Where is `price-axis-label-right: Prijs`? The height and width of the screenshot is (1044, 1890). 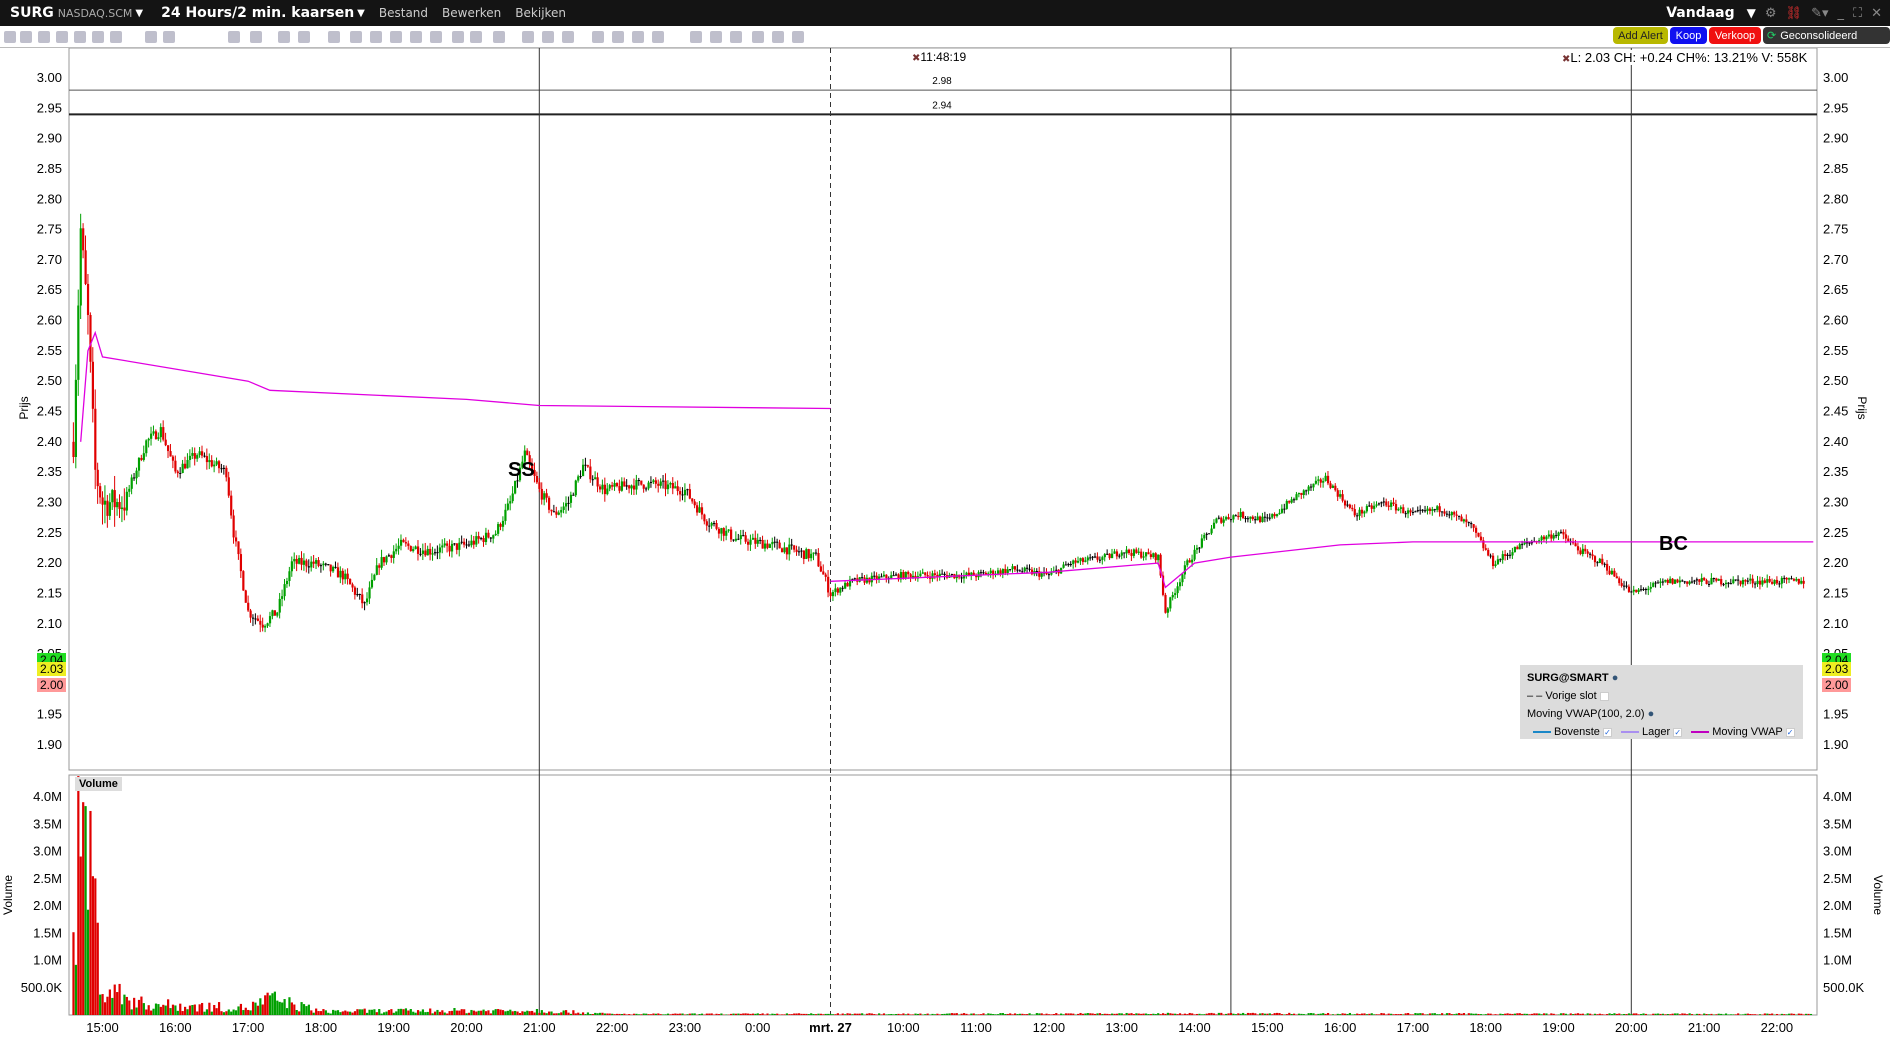 price-axis-label-right: Prijs is located at coordinates (1862, 407).